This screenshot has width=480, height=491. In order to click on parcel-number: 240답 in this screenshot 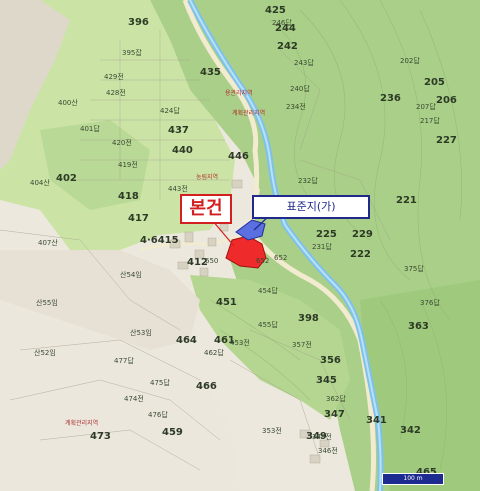, I will do `click(300, 89)`.